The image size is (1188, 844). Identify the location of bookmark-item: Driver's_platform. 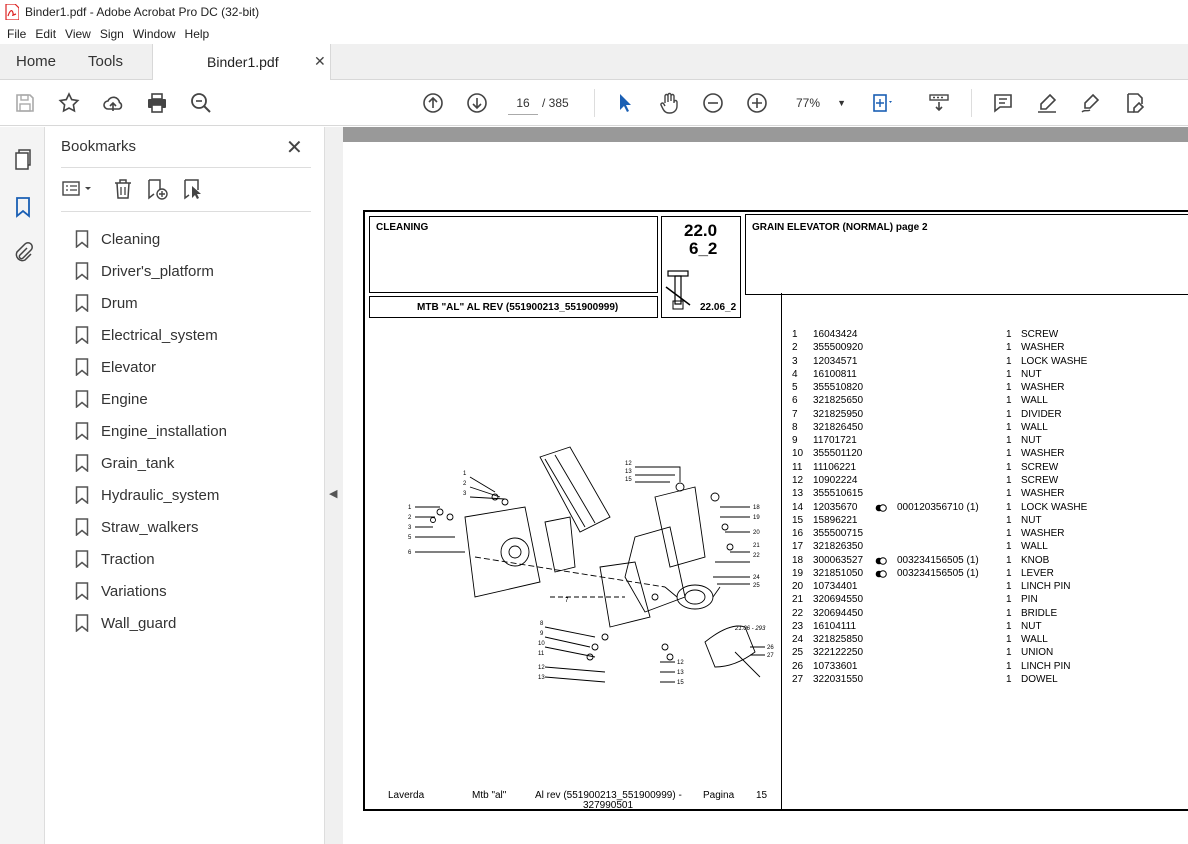
(151, 271).